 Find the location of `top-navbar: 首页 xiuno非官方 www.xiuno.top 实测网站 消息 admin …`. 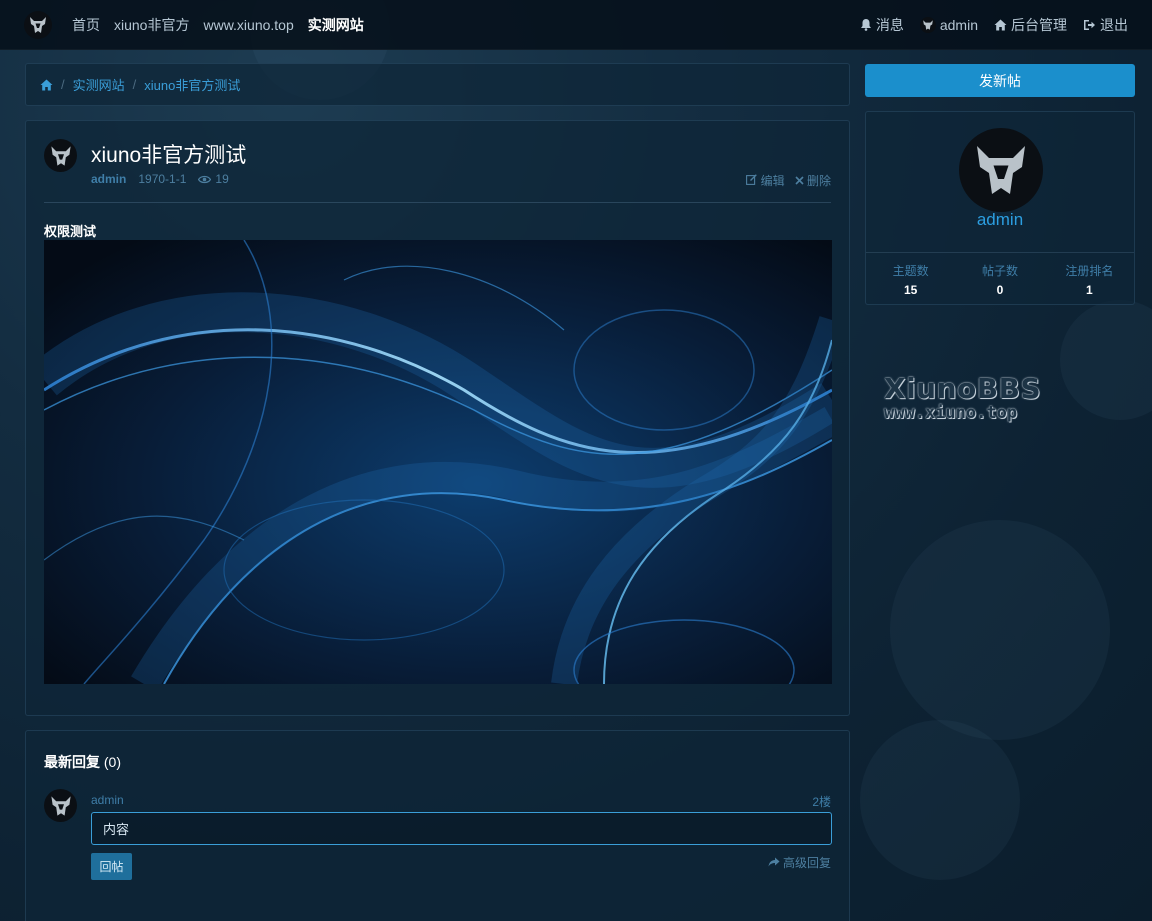

top-navbar: 首页 xiuno非官方 www.xiuno.top 实测网站 消息 admin … is located at coordinates (576, 25).